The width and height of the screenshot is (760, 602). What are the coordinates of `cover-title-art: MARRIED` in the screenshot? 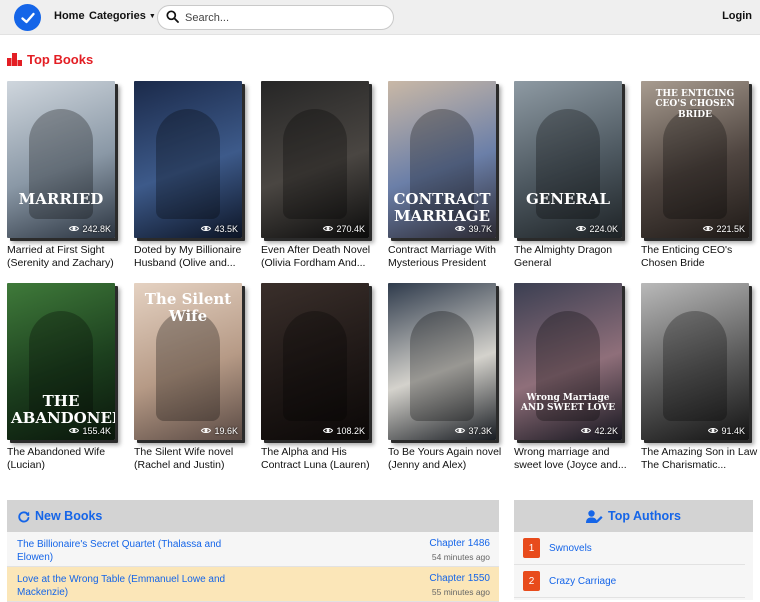 It's located at (61, 199).